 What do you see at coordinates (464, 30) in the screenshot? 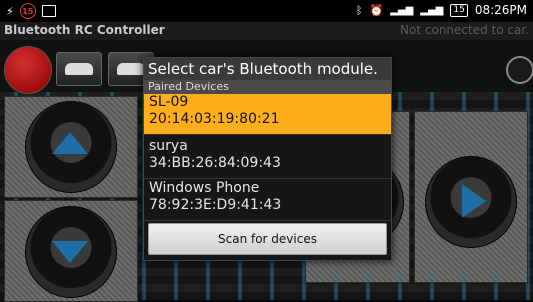
I see `connection-status: Not connected to car.` at bounding box center [464, 30].